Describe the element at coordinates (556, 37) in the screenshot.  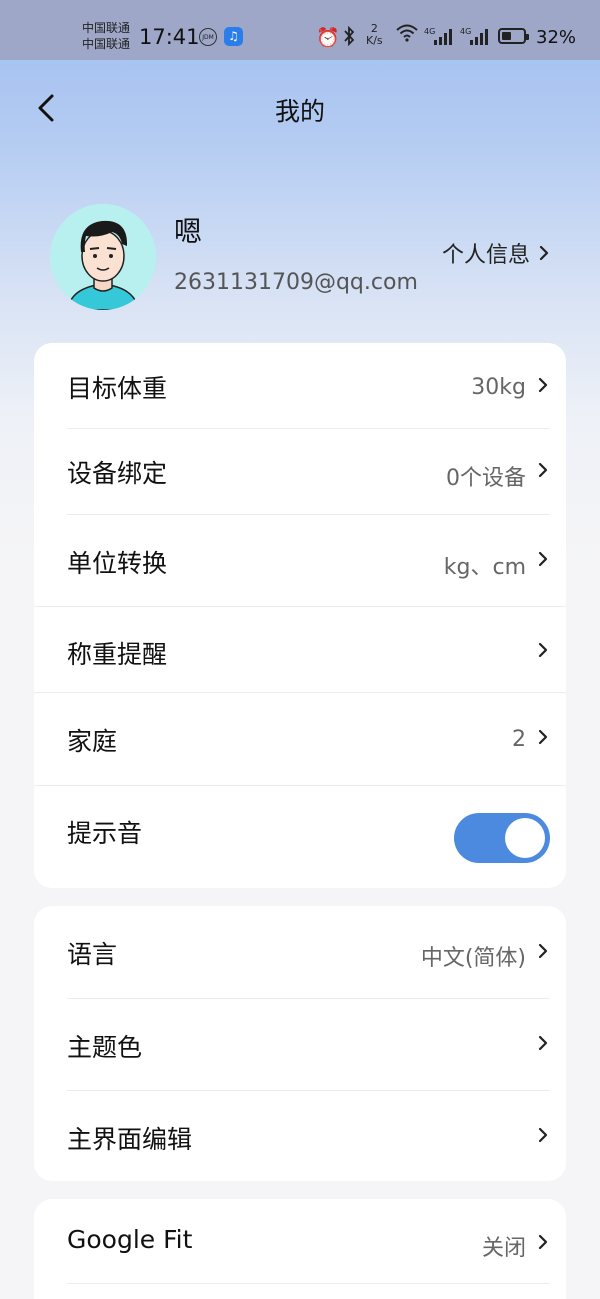
I see `battery-percent: 32%` at that location.